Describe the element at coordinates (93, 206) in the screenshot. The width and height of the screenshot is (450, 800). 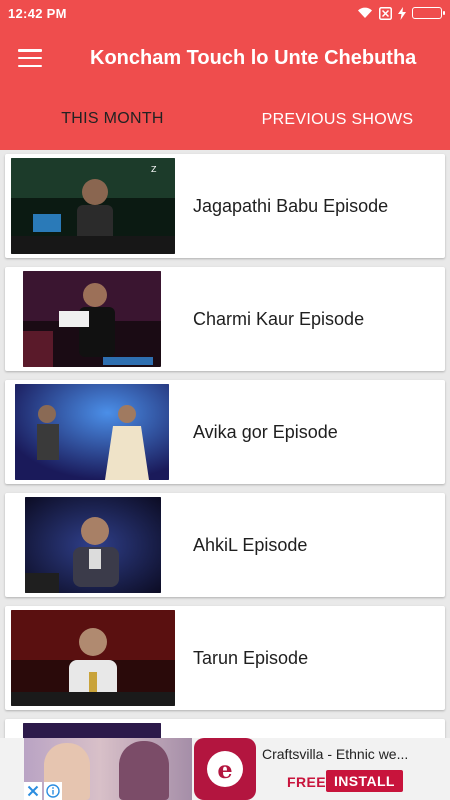
I see `episode-thumbnail: Z` at that location.